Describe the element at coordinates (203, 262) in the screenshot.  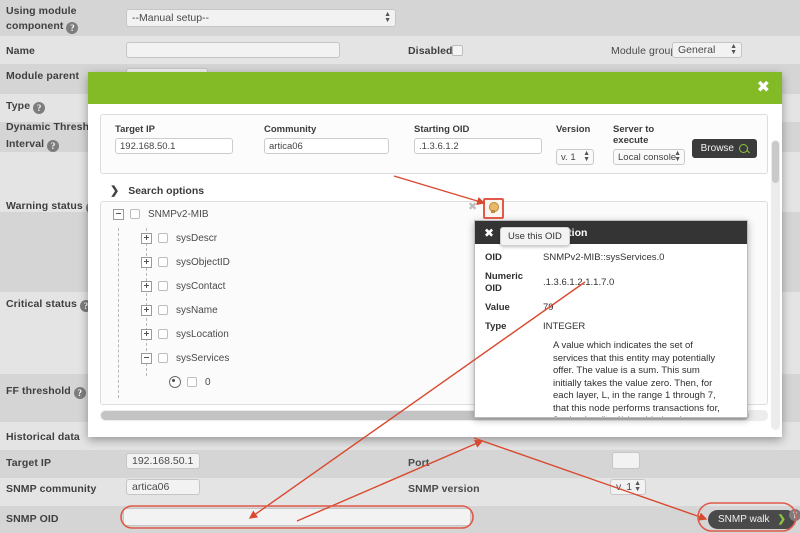
I see `tree-node-label: sysObjectID` at that location.